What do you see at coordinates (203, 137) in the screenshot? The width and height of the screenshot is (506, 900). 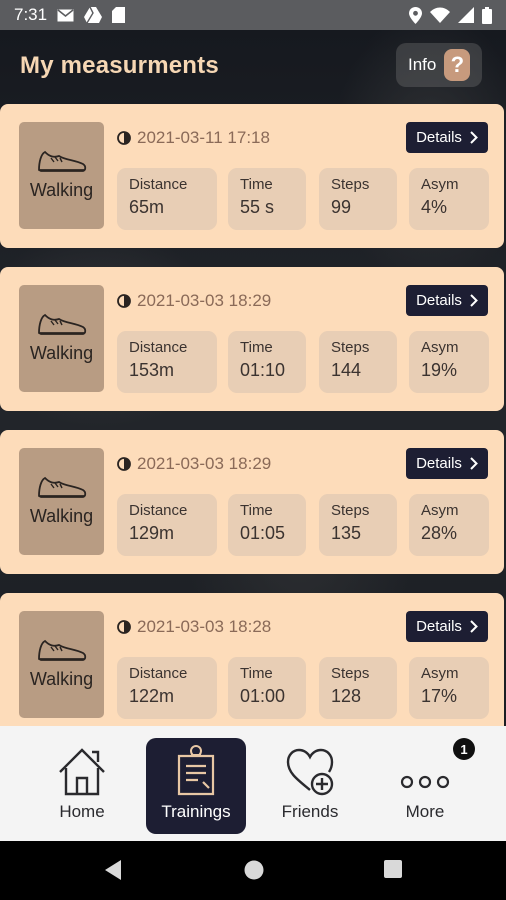 I see `date-text: 2021-03-11 17:18` at bounding box center [203, 137].